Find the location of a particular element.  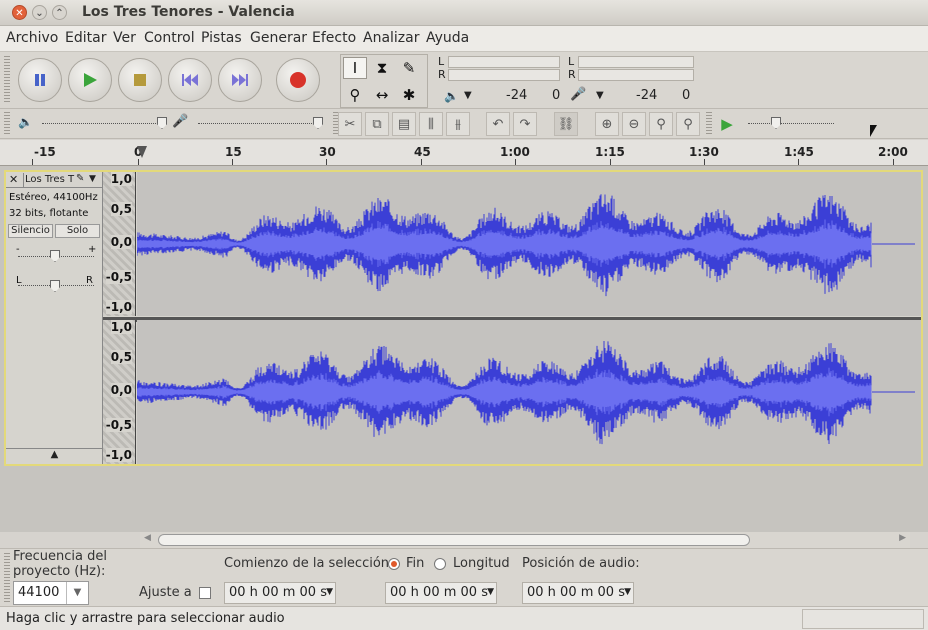

output-volume-slider is located at coordinates (162, 123).